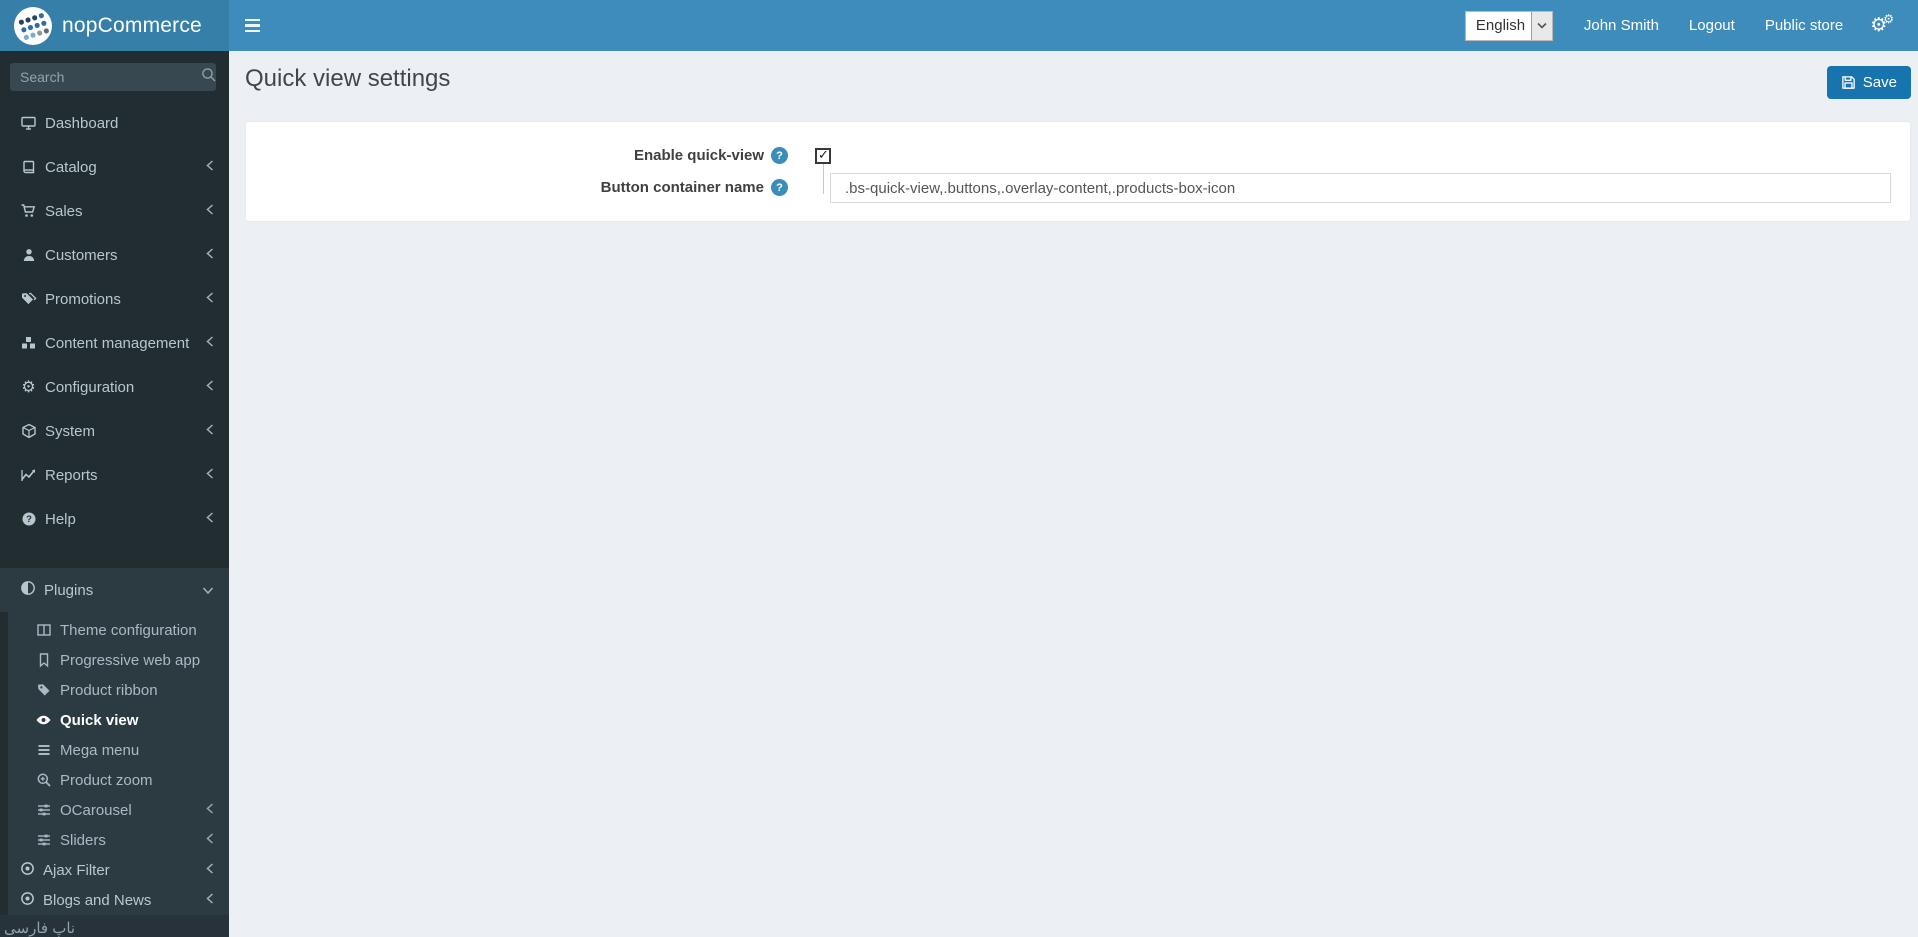  I want to click on sidebar-item-product-ribbon: Product ribbon, so click(118, 690).